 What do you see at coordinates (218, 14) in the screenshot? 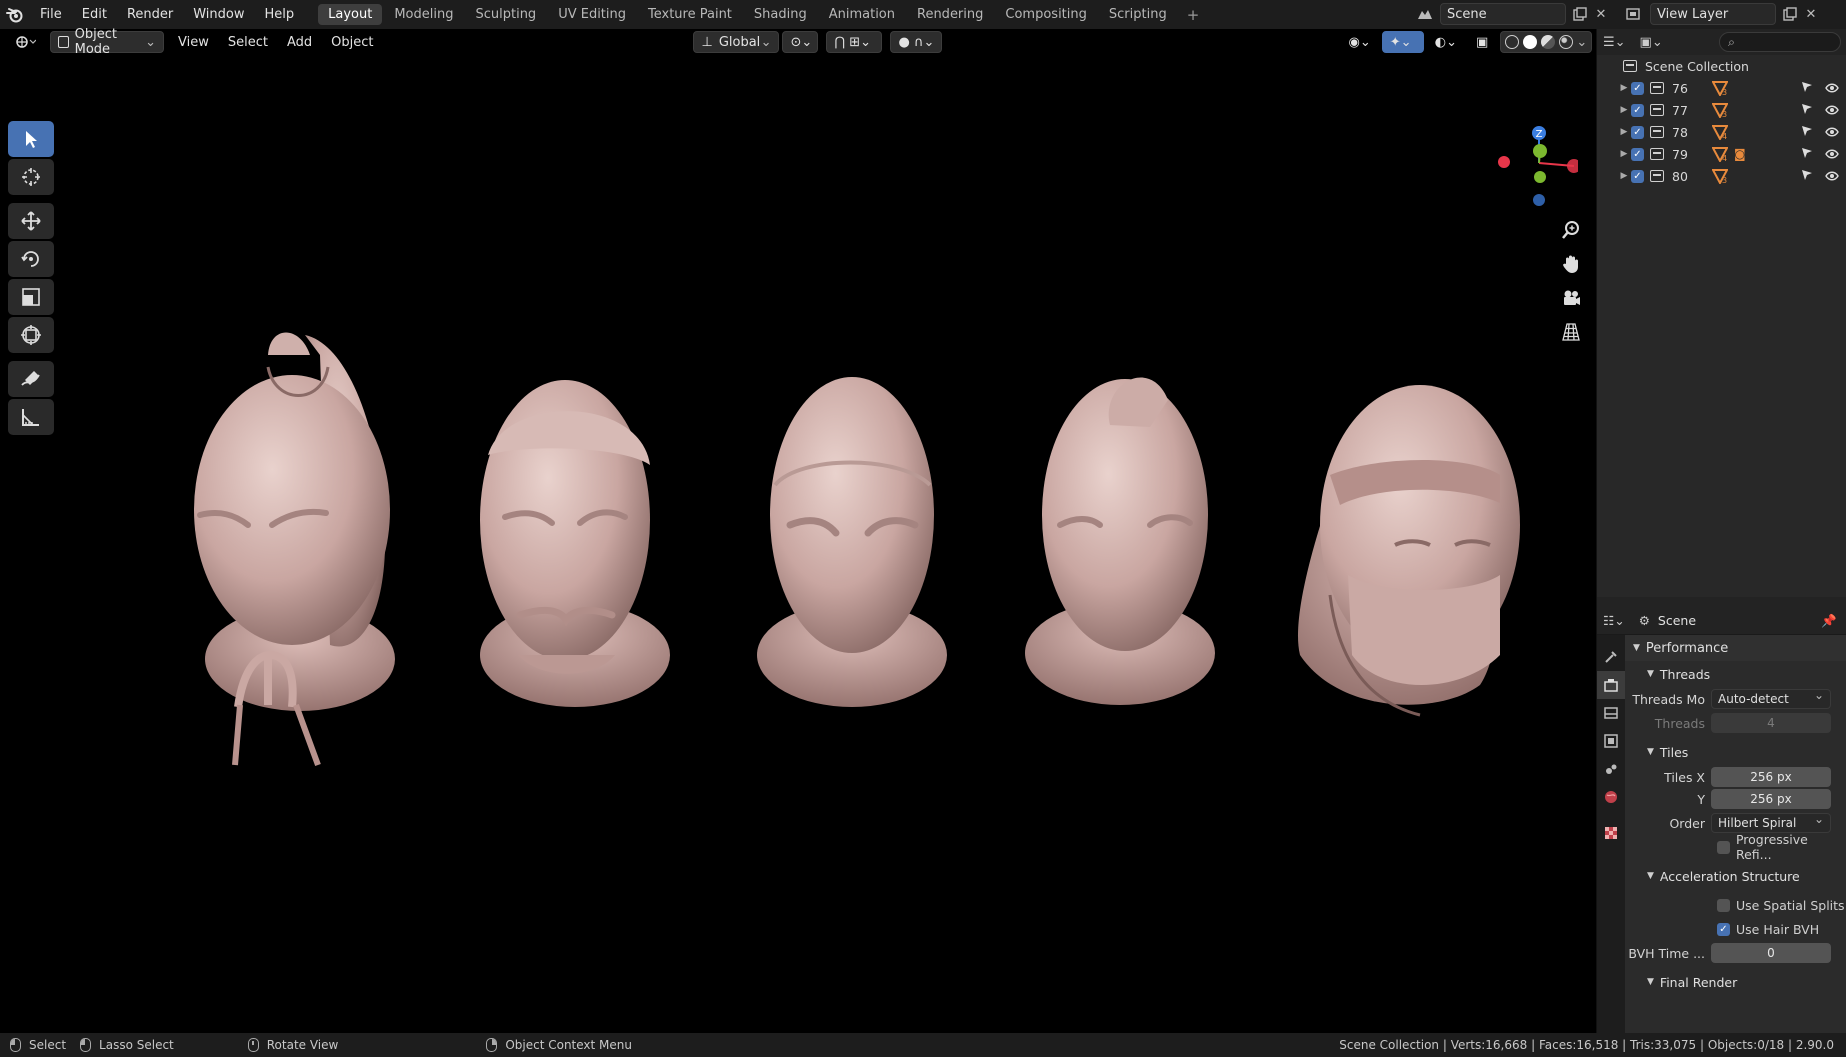
I see `menu-window: Window` at bounding box center [218, 14].